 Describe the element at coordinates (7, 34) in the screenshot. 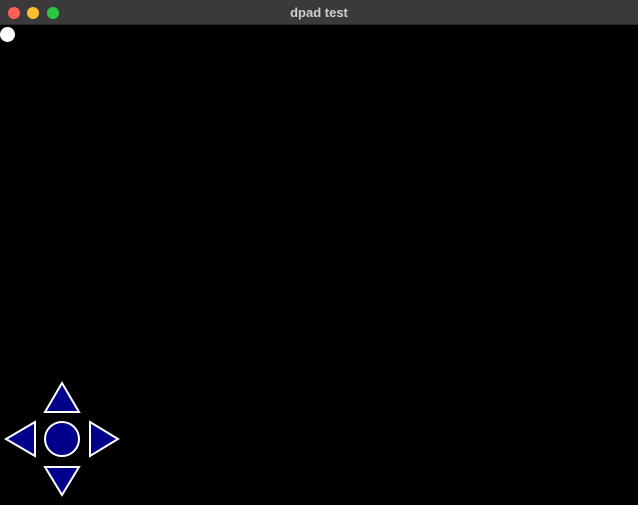

I see `ball` at that location.